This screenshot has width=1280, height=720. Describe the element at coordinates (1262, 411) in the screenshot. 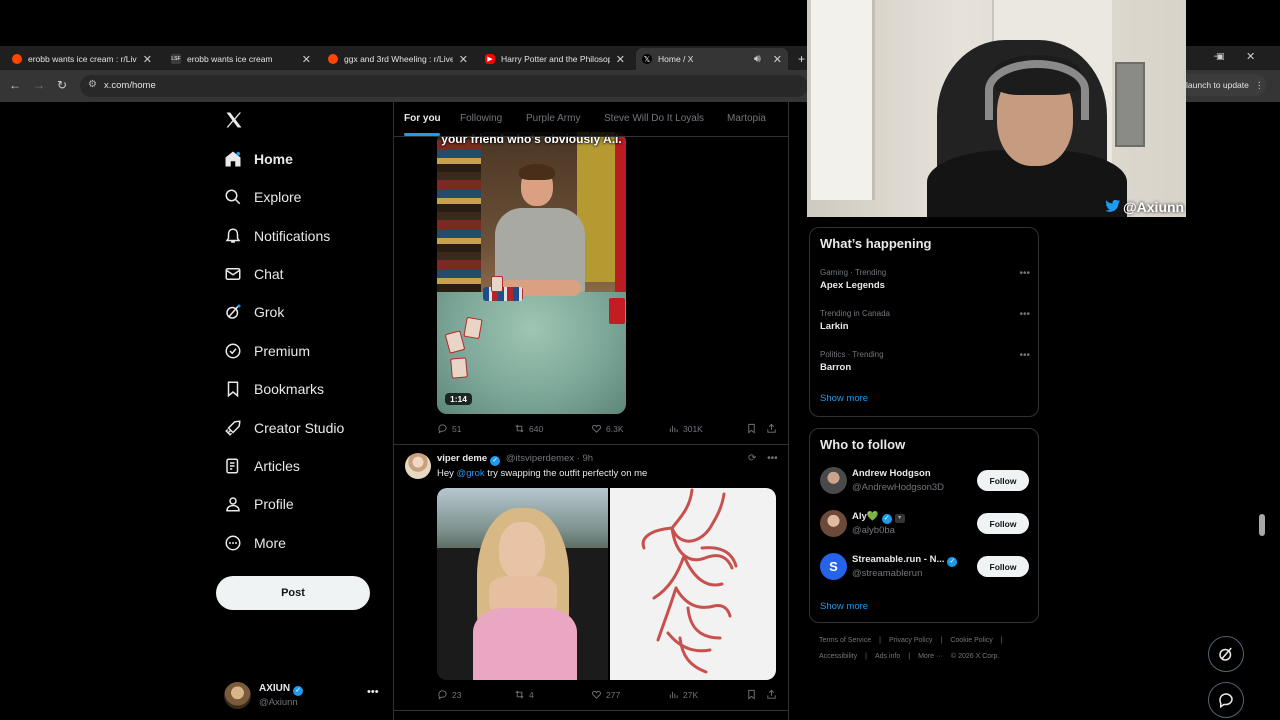

I see `page-scrollbar` at that location.